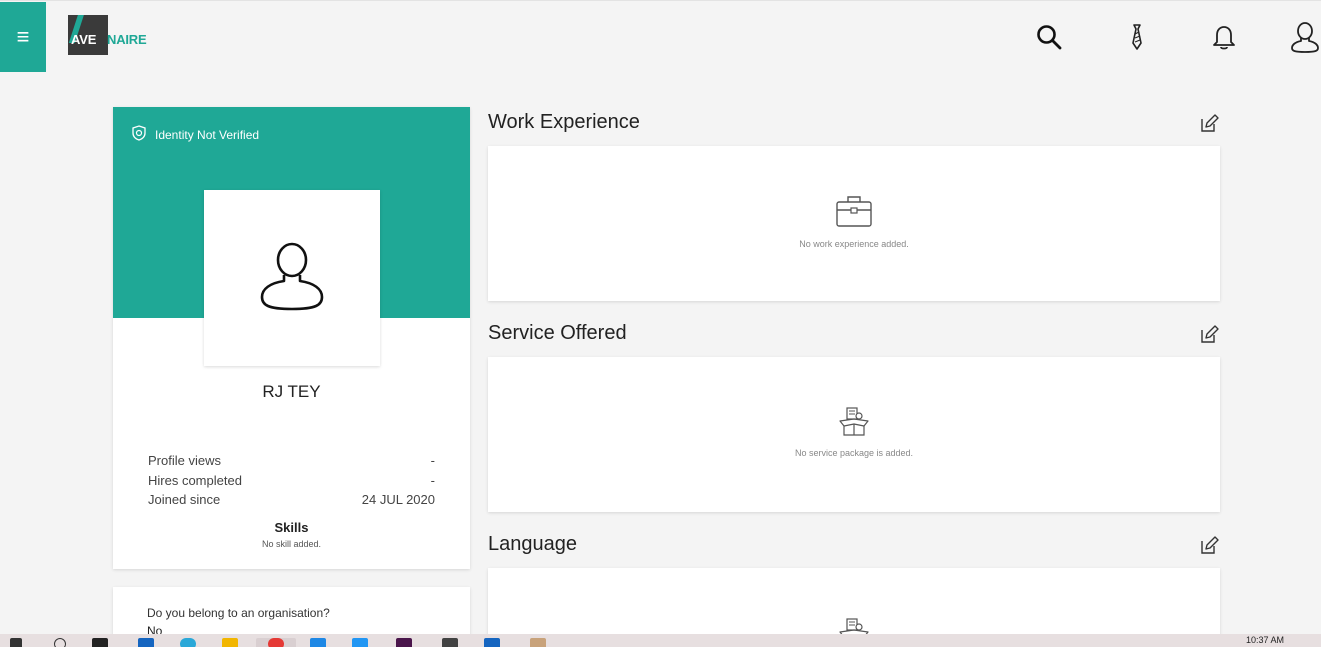 The height and width of the screenshot is (647, 1321). I want to click on service-offered-empty: No service package is added., so click(854, 432).